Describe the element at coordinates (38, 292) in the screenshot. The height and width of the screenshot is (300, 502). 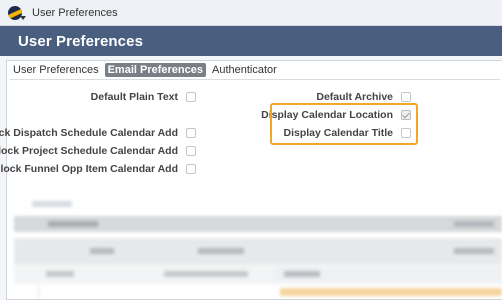
I see `blurred-divider` at that location.